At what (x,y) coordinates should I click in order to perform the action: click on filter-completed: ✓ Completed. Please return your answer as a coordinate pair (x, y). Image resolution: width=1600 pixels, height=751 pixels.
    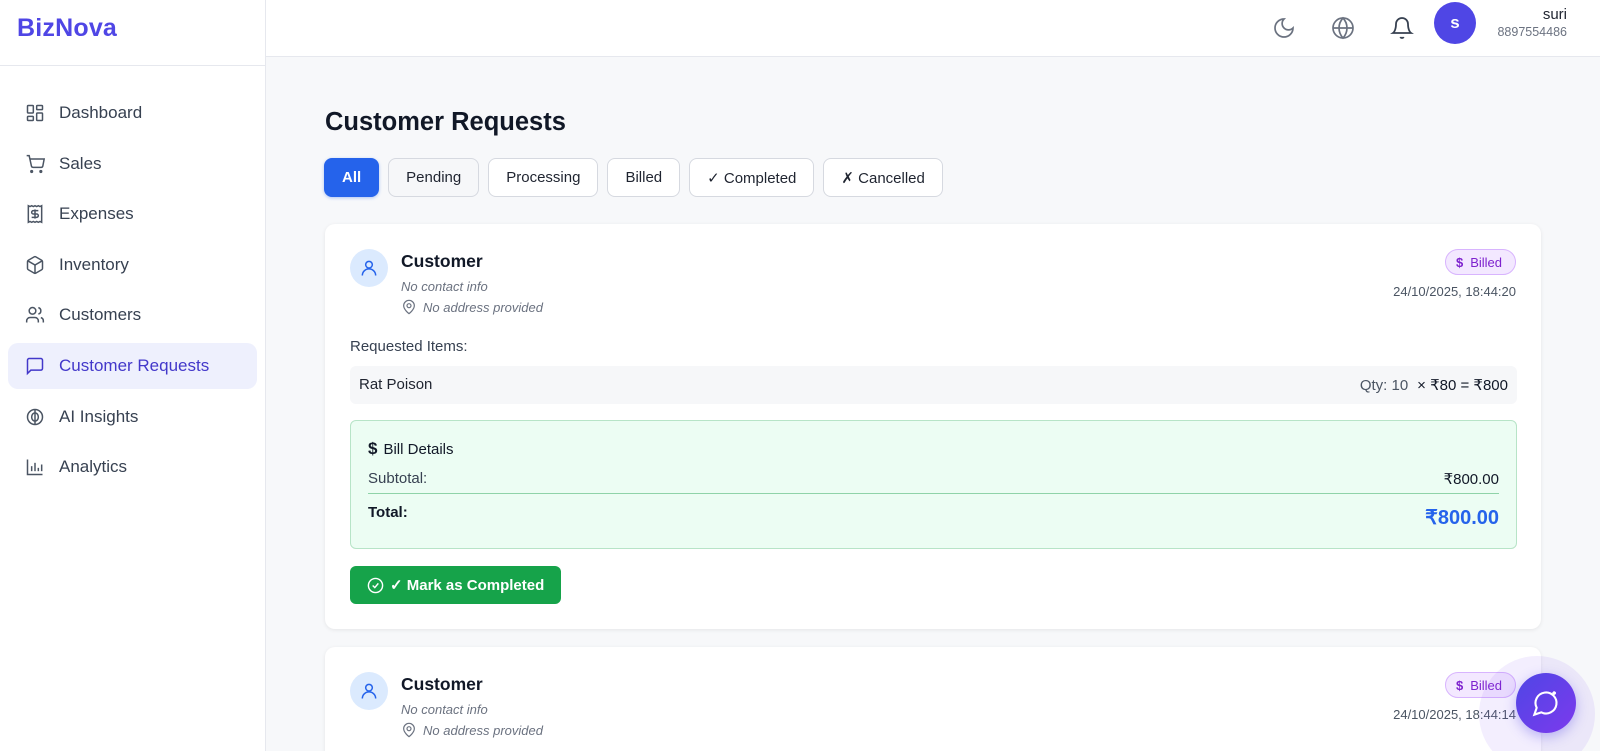
    Looking at the image, I should click on (752, 177).